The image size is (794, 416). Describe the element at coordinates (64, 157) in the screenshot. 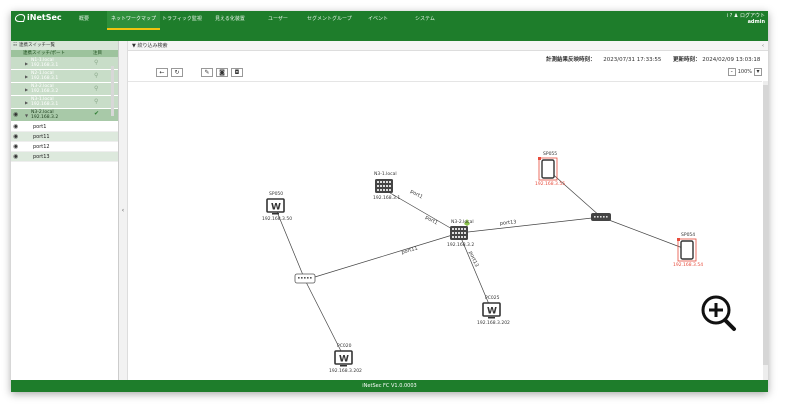

I see `port-row: ◉ port13` at that location.